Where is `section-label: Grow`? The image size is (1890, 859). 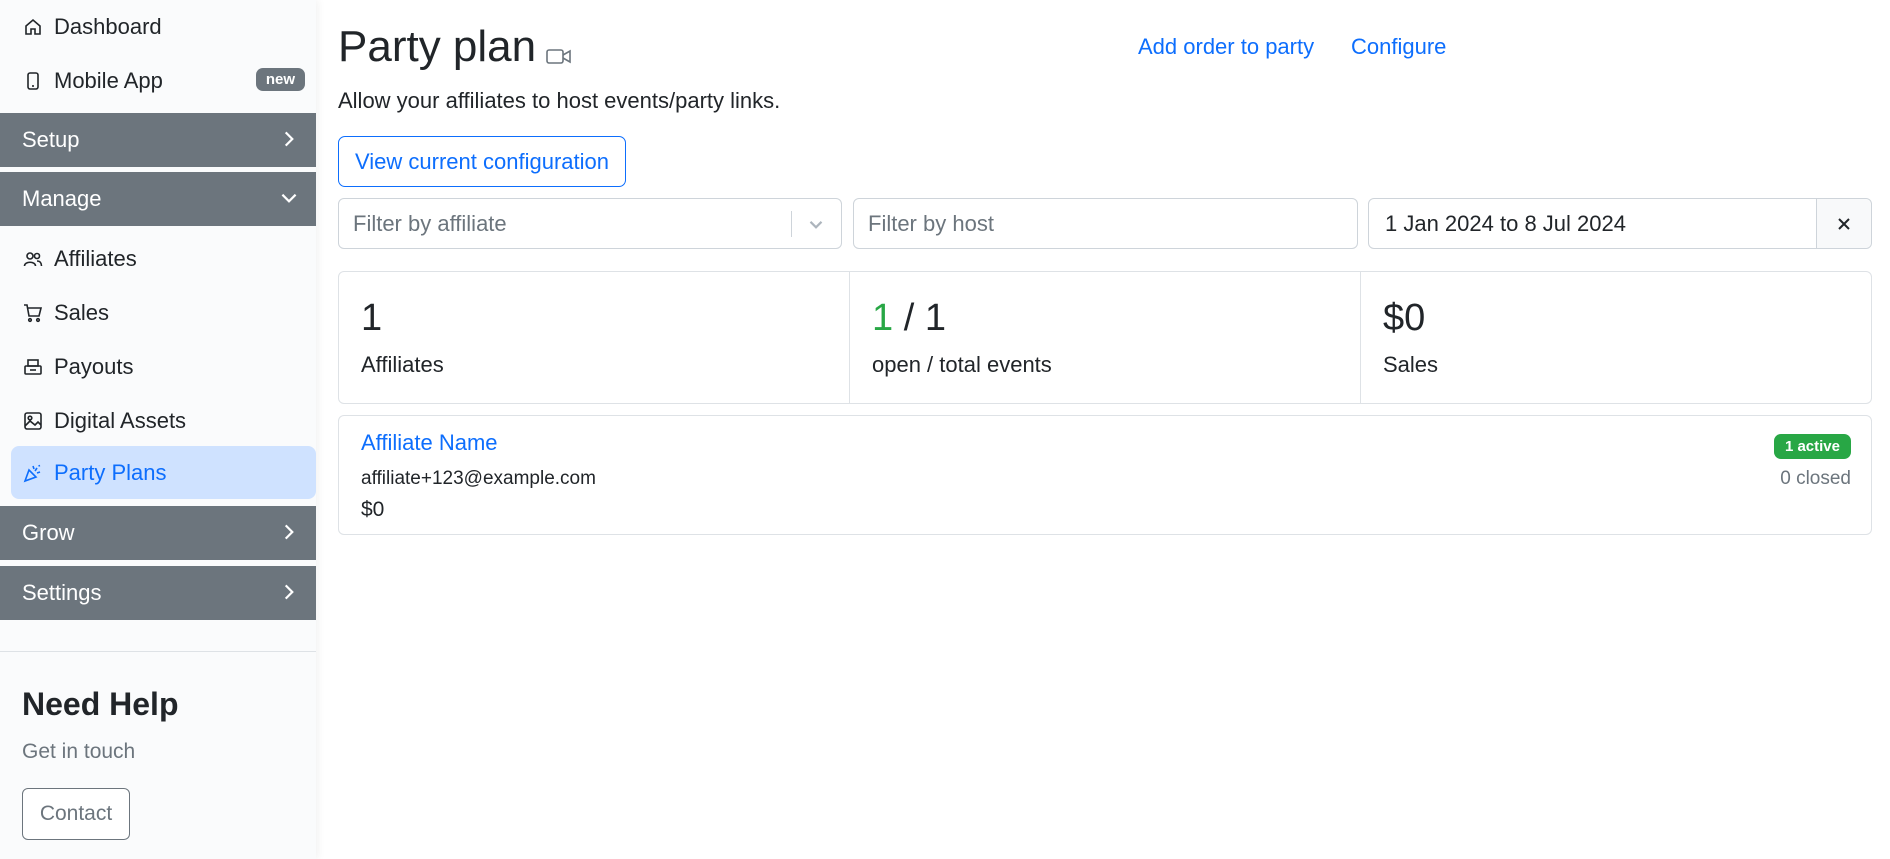
section-label: Grow is located at coordinates (48, 532).